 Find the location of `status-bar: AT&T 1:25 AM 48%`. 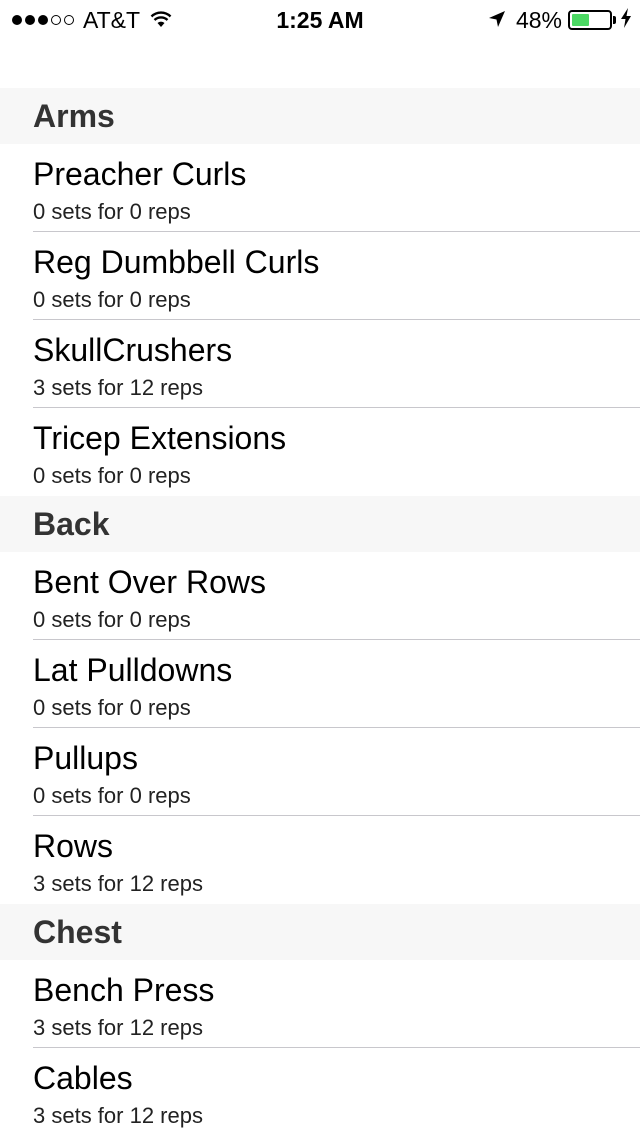

status-bar: AT&T 1:25 AM 48% is located at coordinates (320, 20).